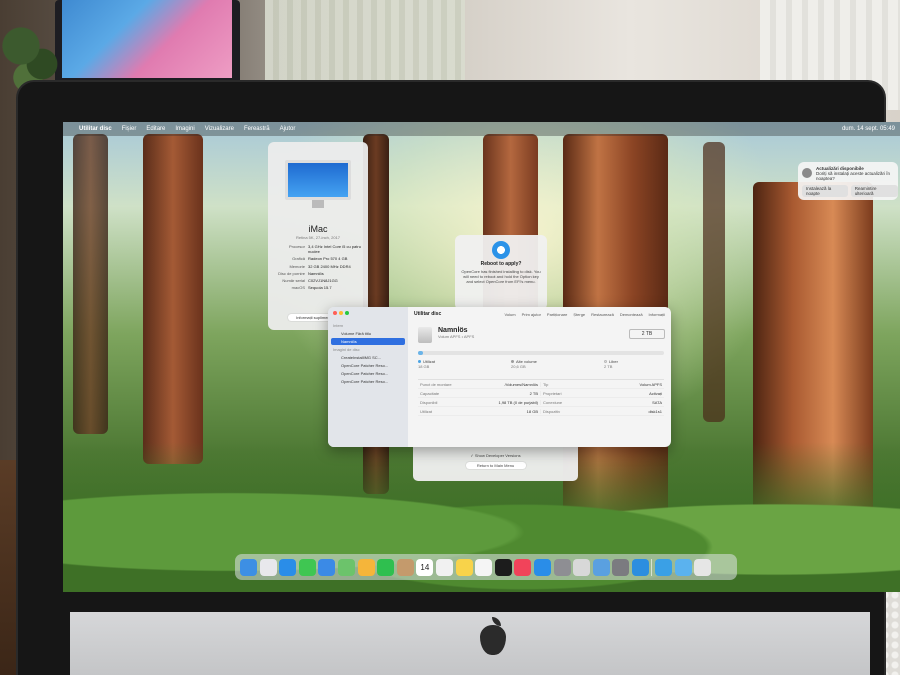 Image resolution: width=900 pixels, height=675 pixels. What do you see at coordinates (518, 366) in the screenshot?
I see `legend-value: 20,6 GB` at bounding box center [518, 366].